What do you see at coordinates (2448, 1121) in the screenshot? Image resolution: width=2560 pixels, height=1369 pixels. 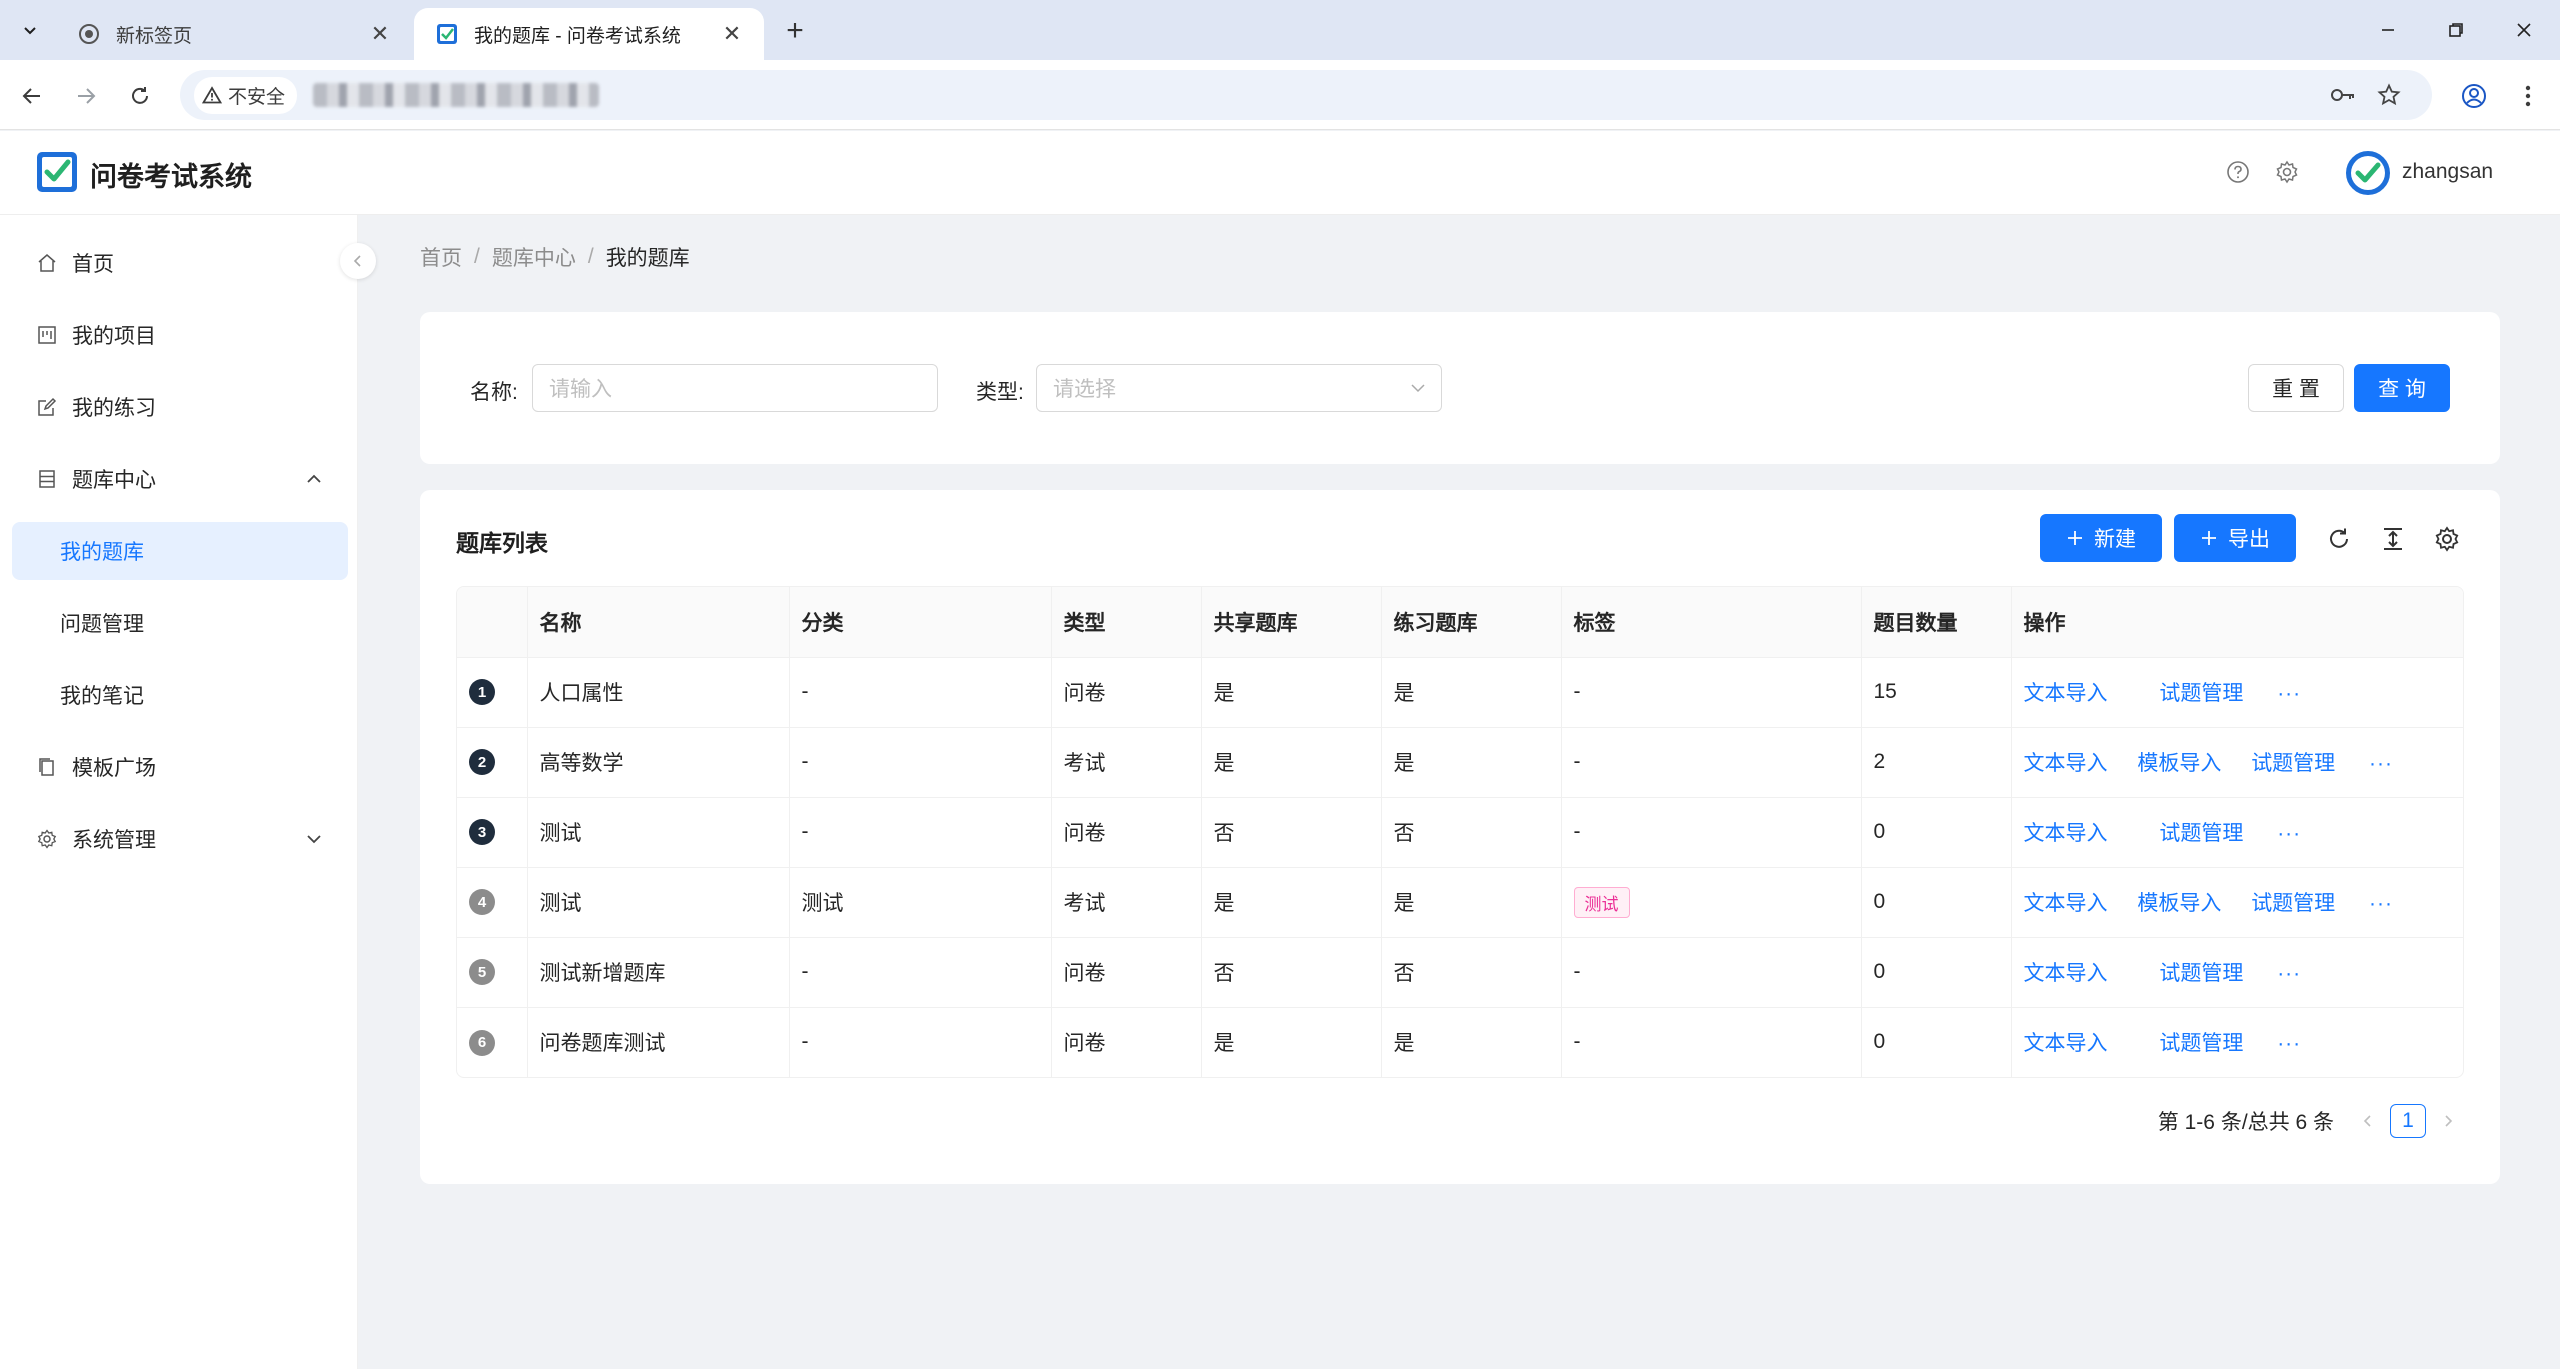 I see `next-page-button` at bounding box center [2448, 1121].